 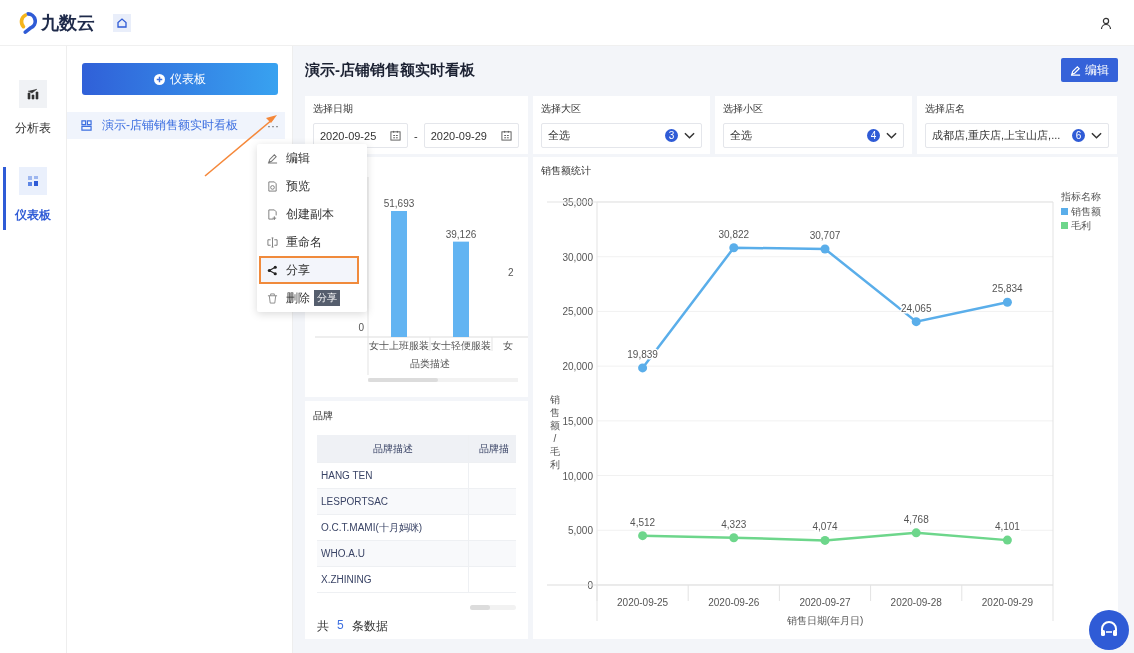 I want to click on preview-icon, so click(x=272, y=186).